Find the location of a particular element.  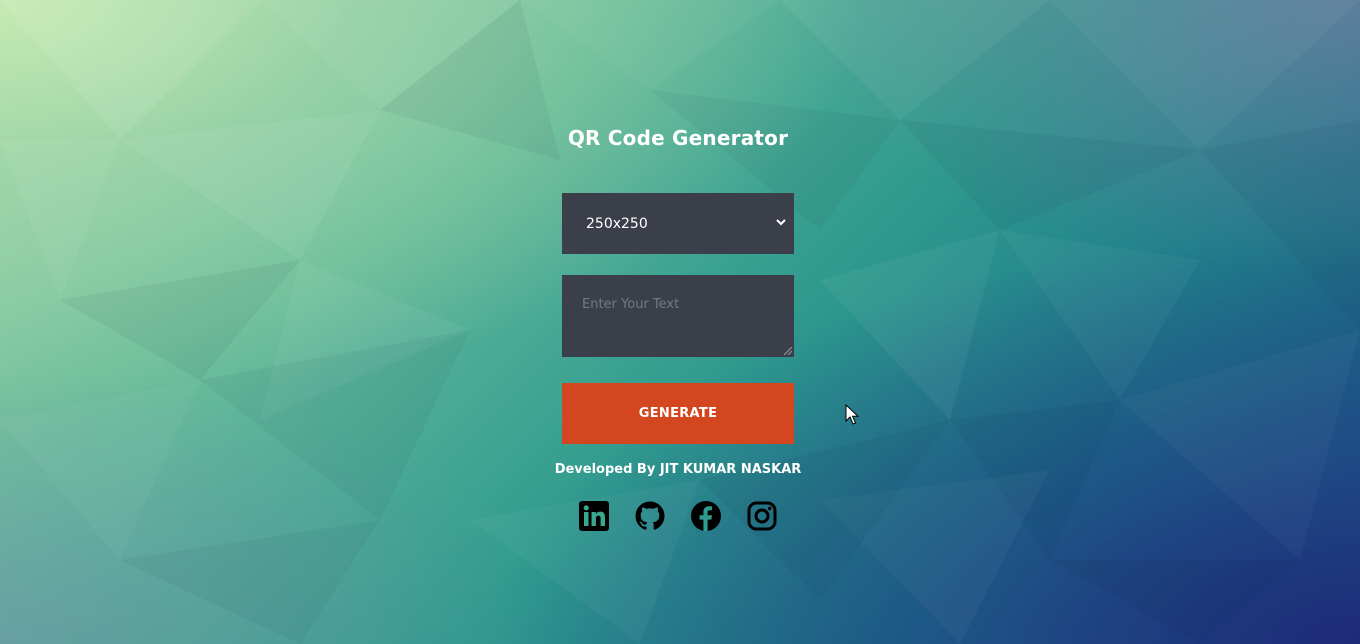

instagram-icon is located at coordinates (762, 516).